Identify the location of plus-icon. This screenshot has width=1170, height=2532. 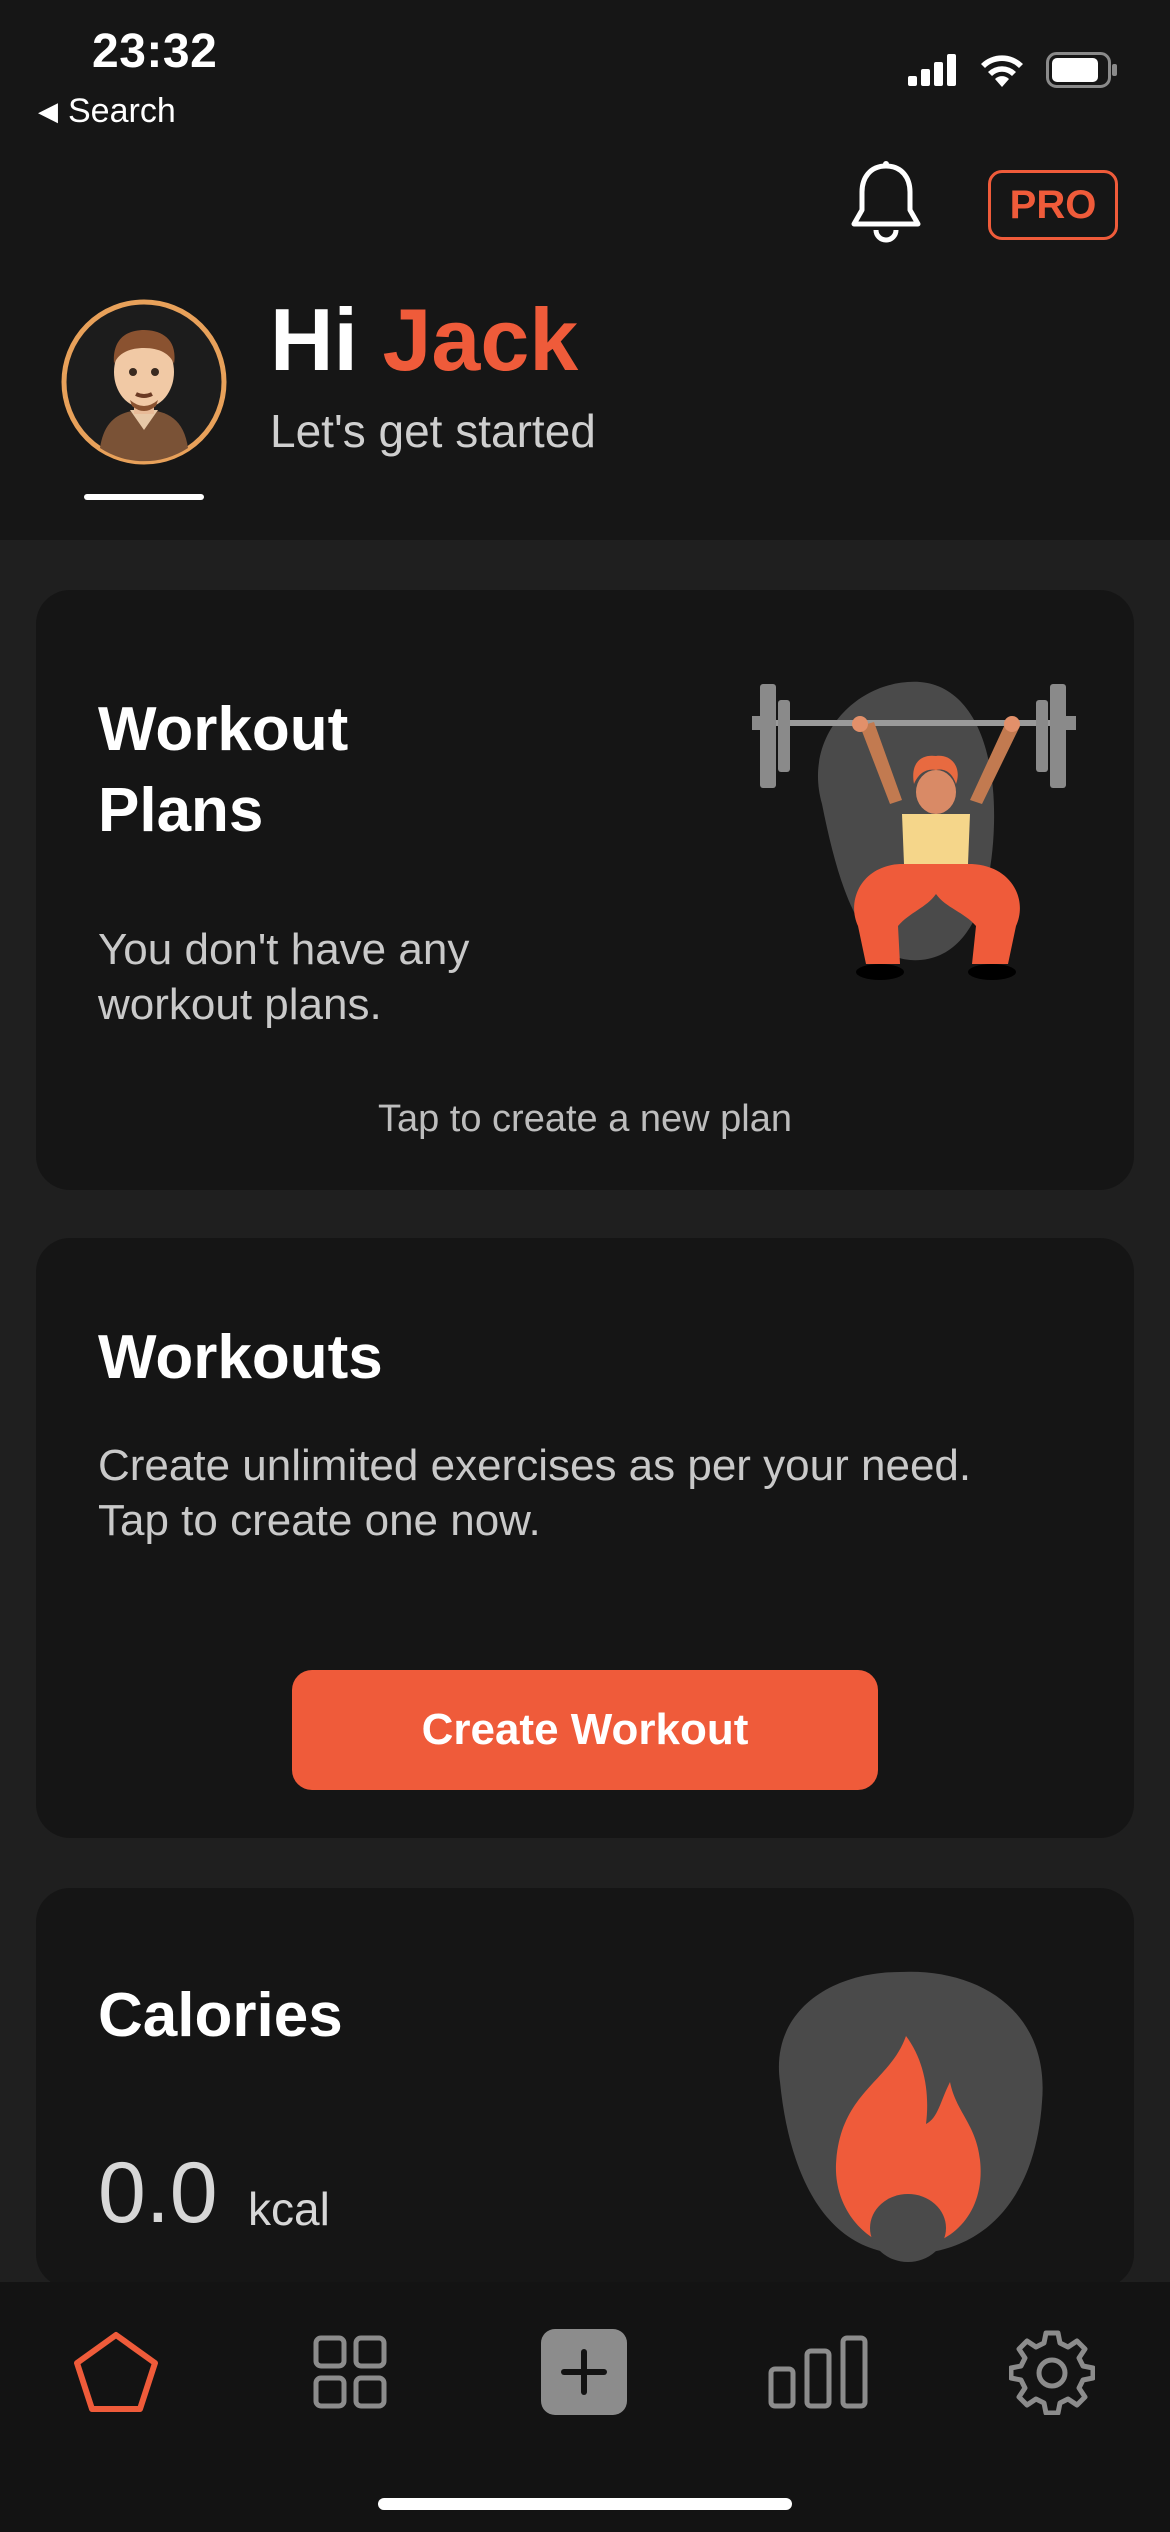
(584, 2372).